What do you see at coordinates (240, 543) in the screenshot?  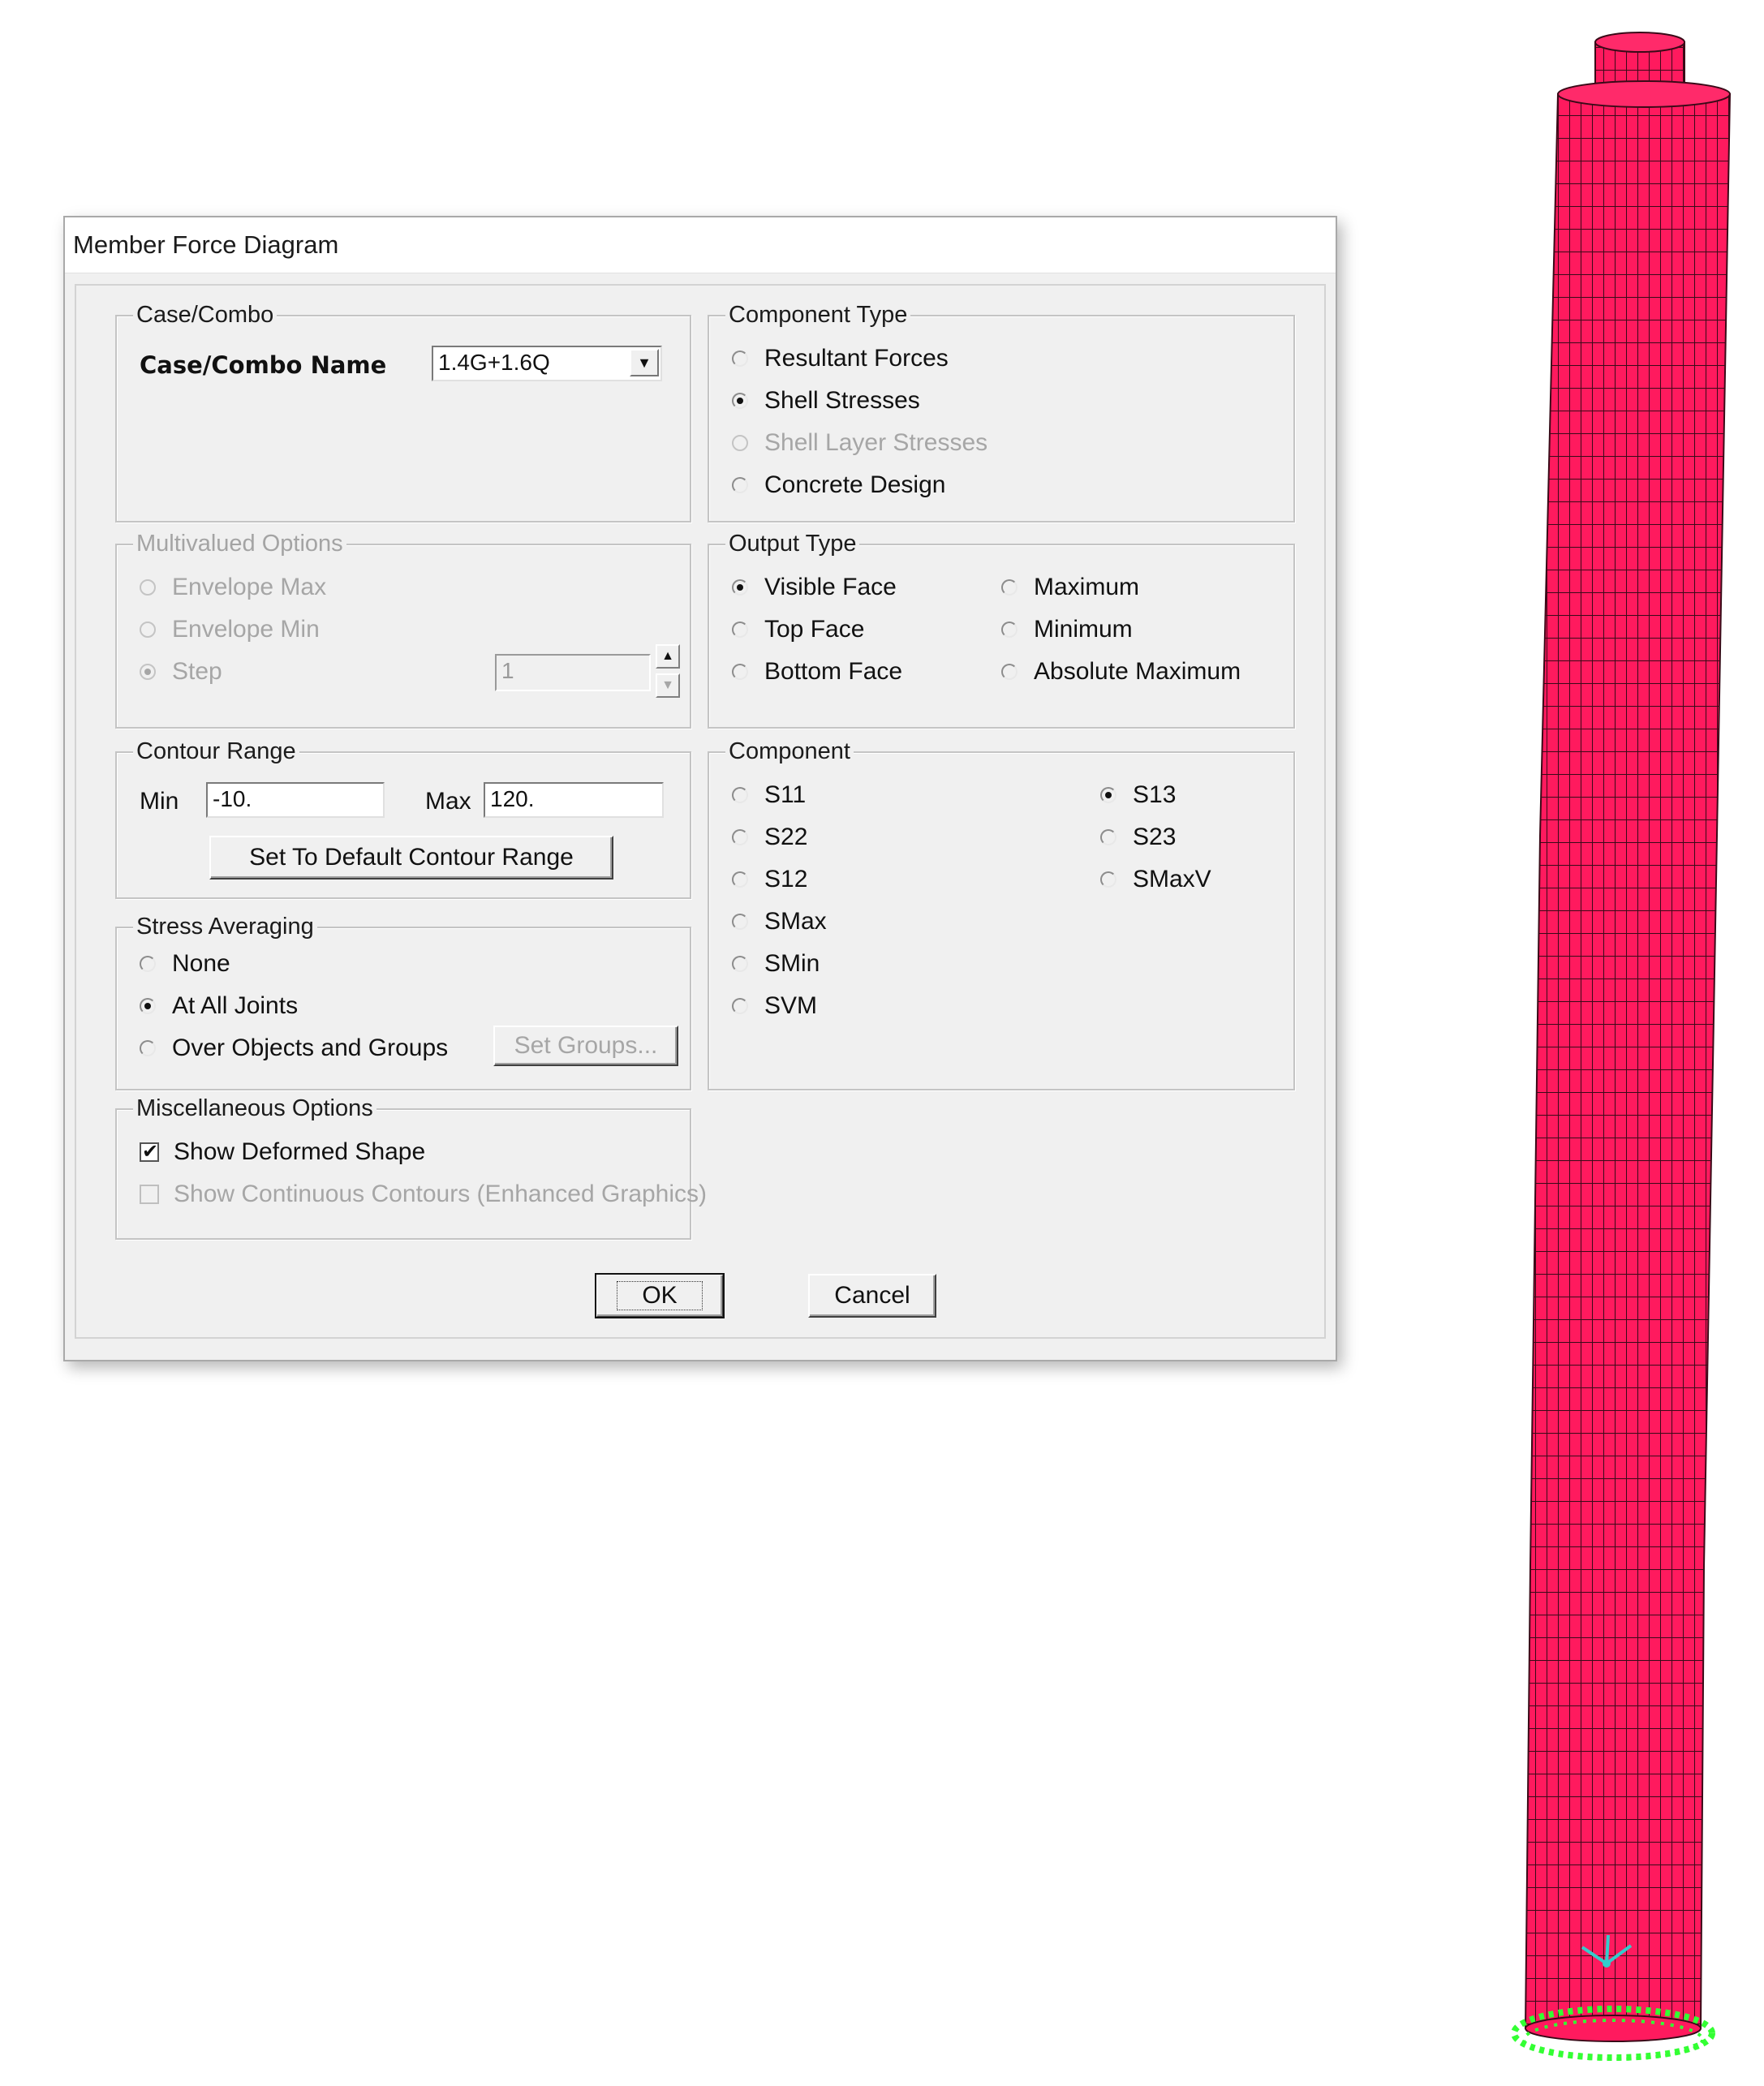 I see `multivalued-legend: Multivalued Options` at bounding box center [240, 543].